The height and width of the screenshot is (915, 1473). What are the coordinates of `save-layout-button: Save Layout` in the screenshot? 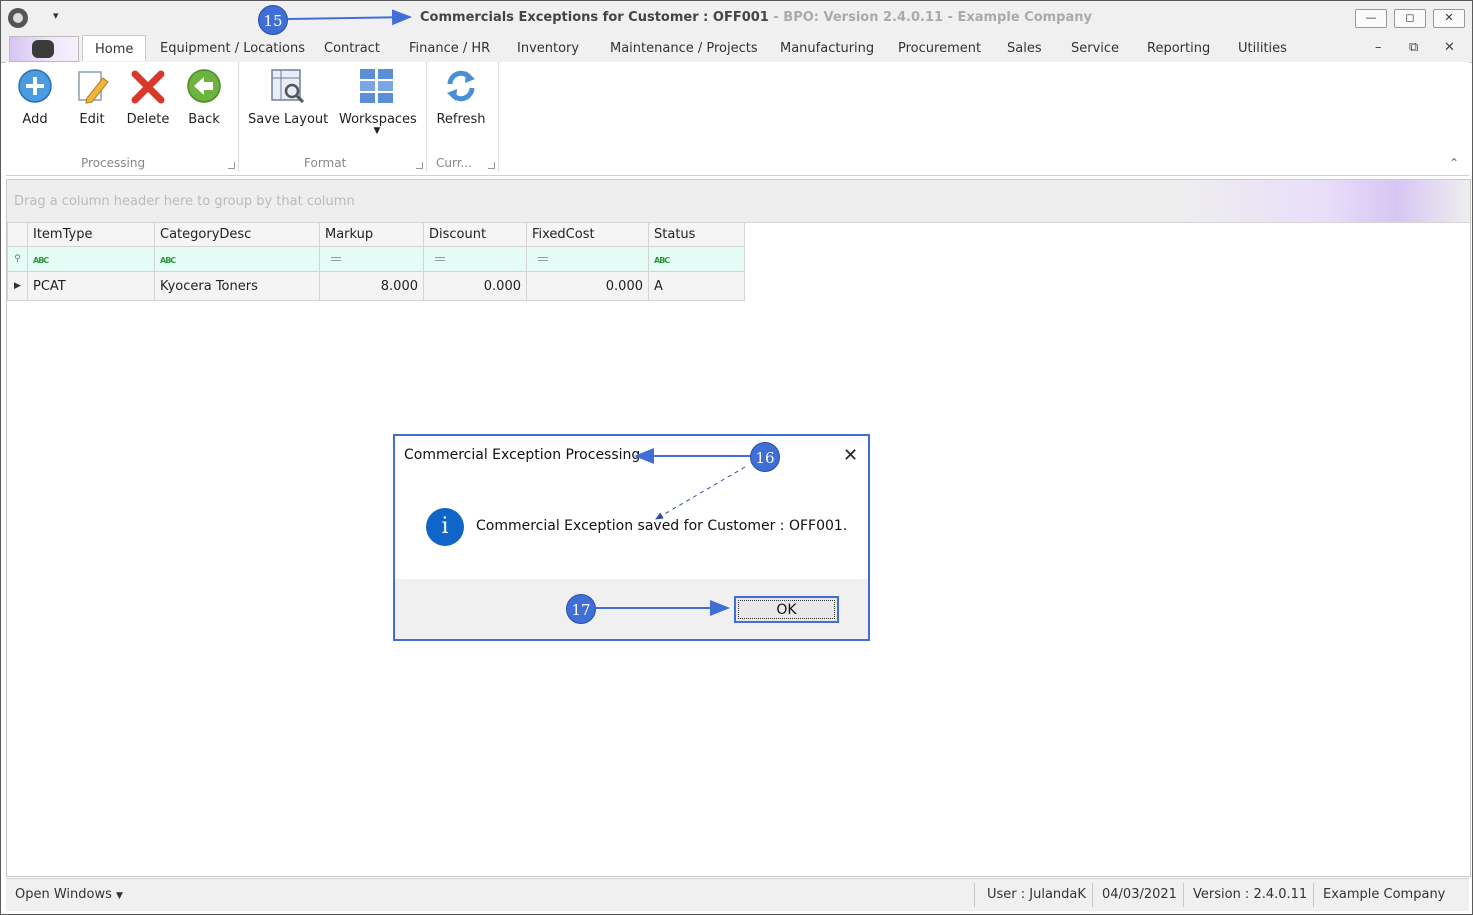 It's located at (288, 96).